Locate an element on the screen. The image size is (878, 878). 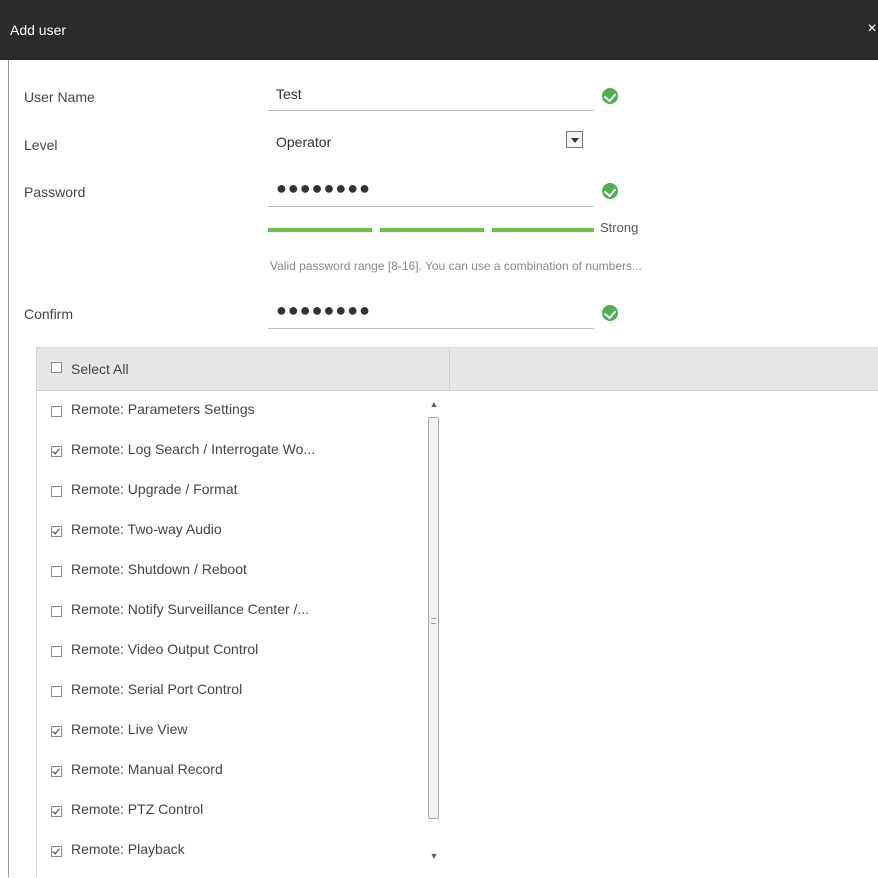
dialog-title: Add user is located at coordinates (38, 30).